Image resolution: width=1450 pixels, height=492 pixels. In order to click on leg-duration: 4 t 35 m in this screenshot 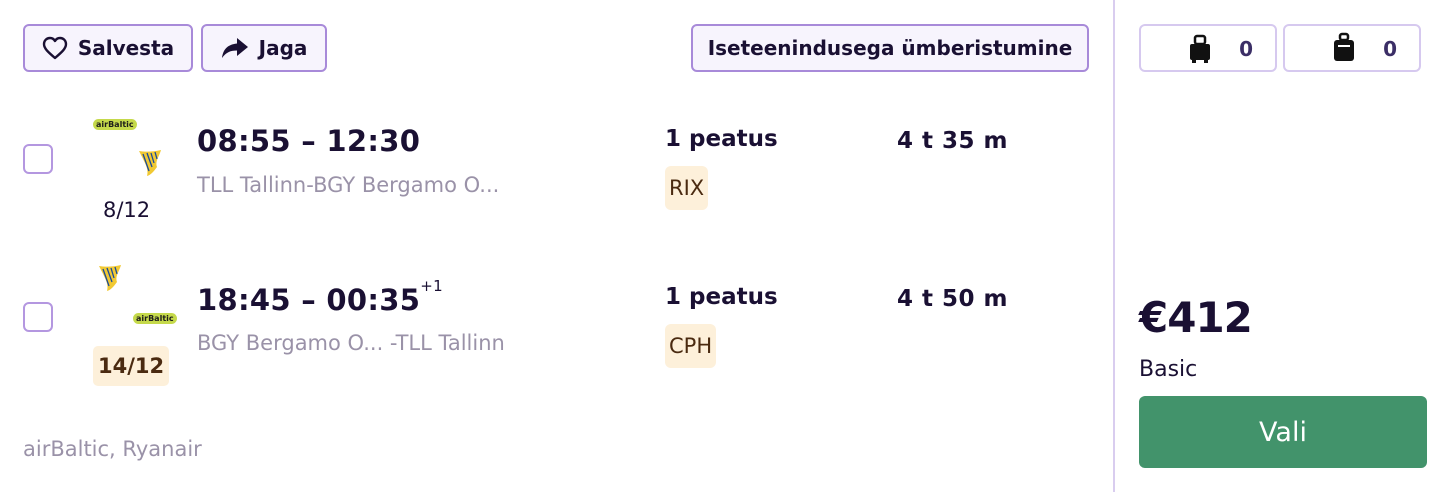, I will do `click(952, 141)`.